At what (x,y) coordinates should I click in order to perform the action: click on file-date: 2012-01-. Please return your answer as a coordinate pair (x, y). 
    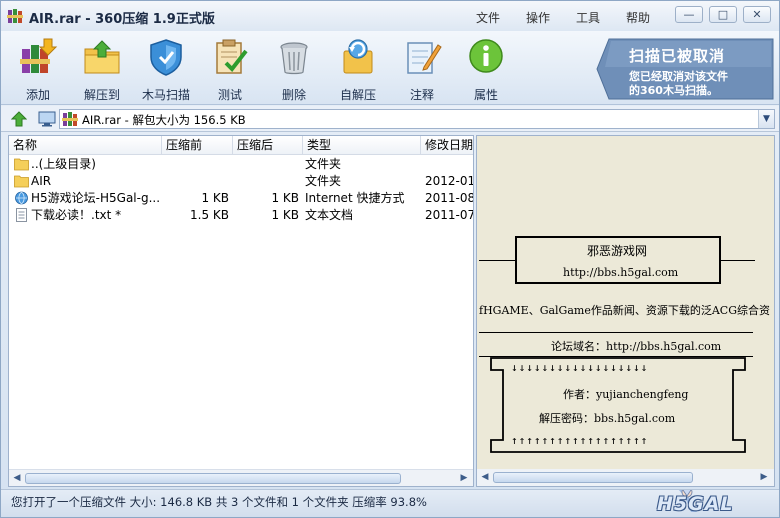
    Looking at the image, I should click on (449, 181).